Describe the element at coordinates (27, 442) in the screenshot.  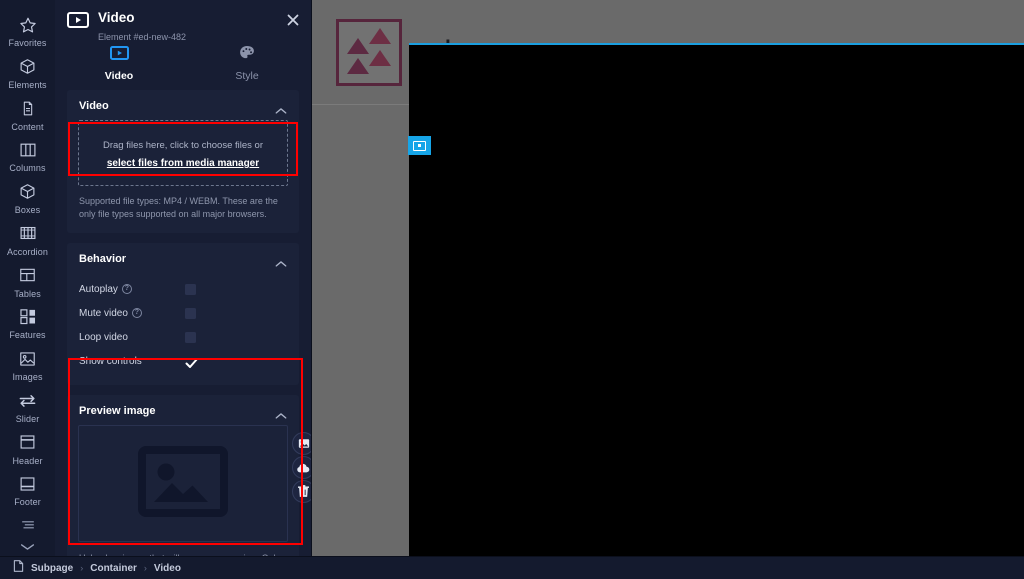
I see `header-icon` at that location.